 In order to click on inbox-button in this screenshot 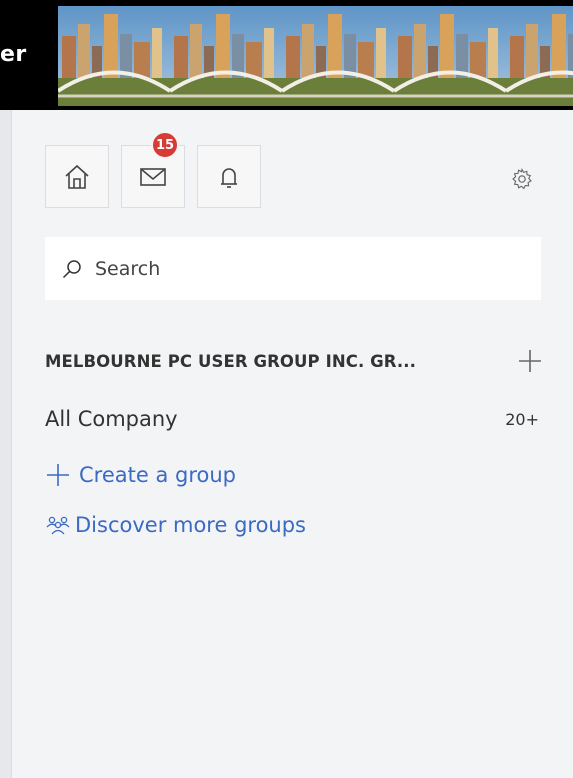, I will do `click(153, 176)`.